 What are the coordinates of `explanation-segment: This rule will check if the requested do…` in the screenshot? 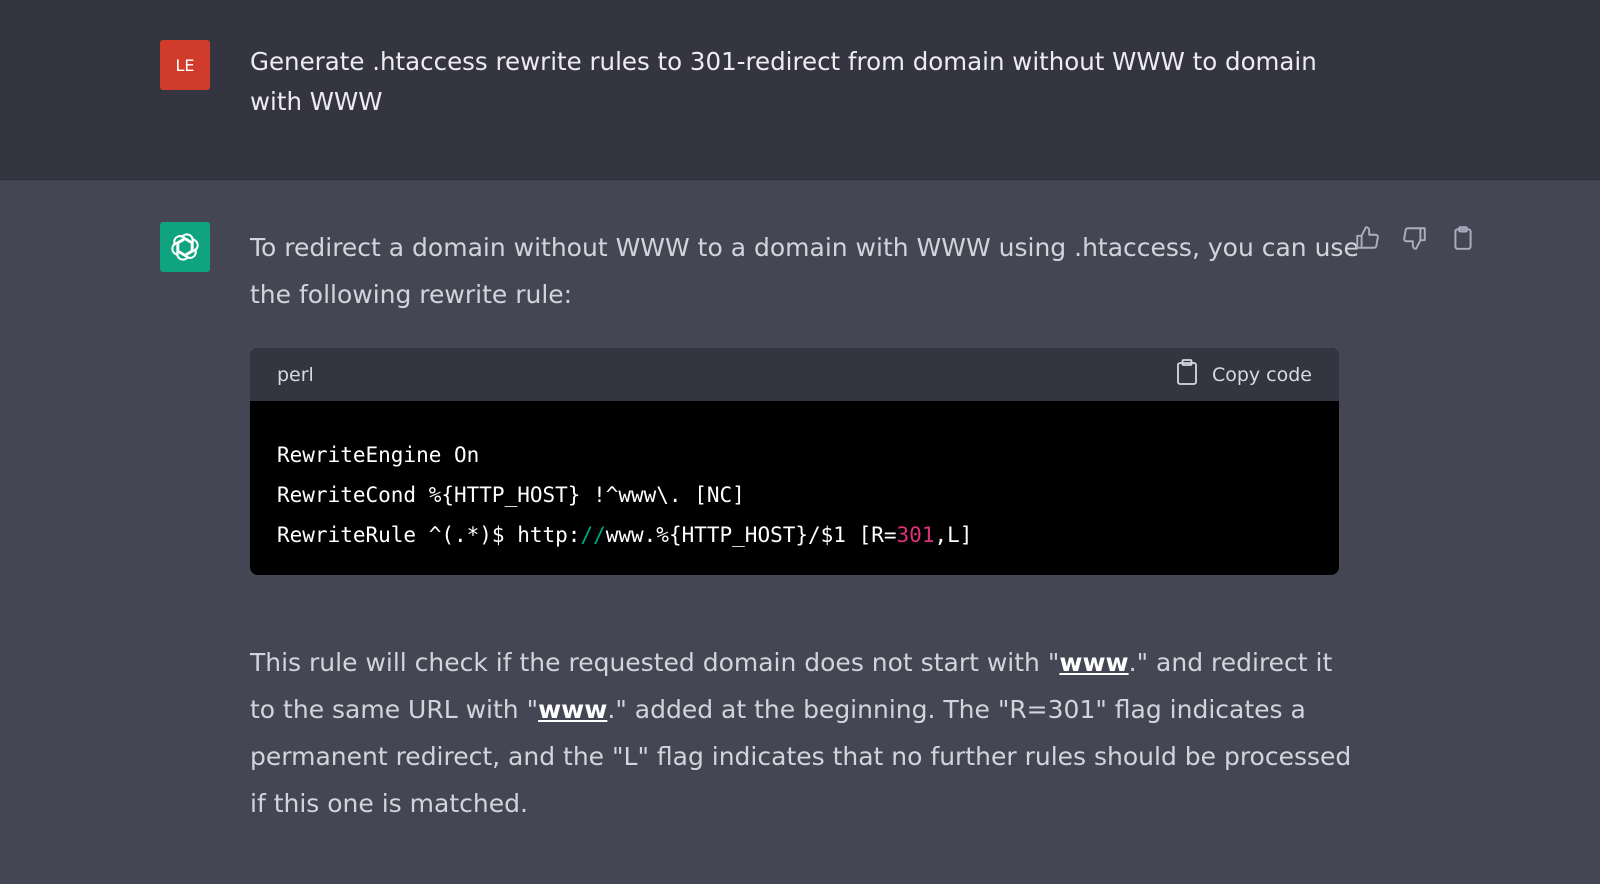 It's located at (655, 662).